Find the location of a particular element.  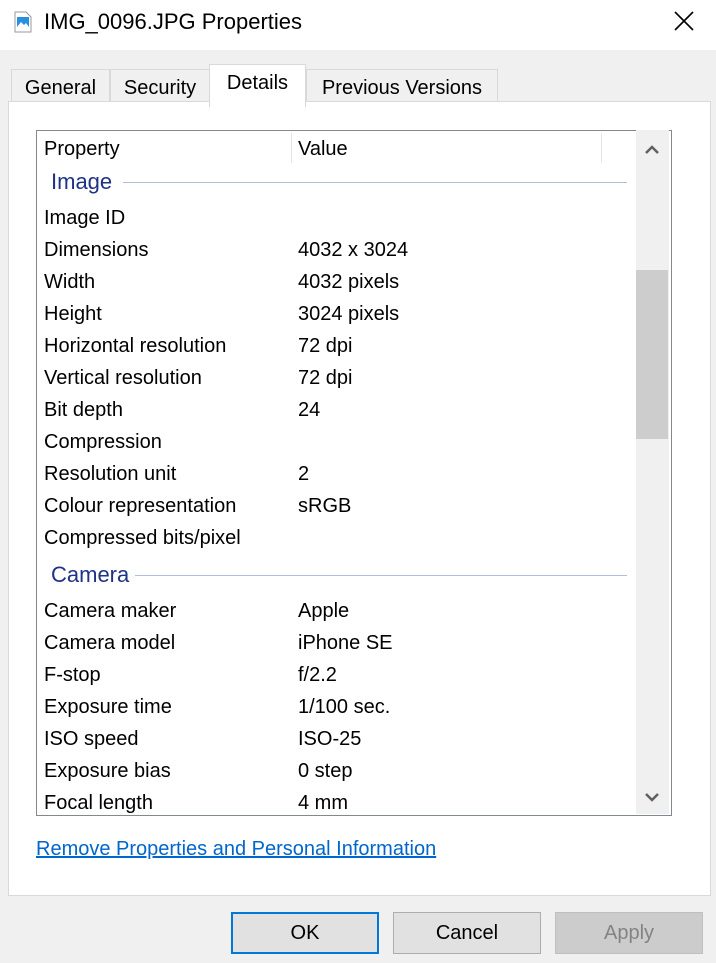

property-name: Exposure bias is located at coordinates (107, 771).